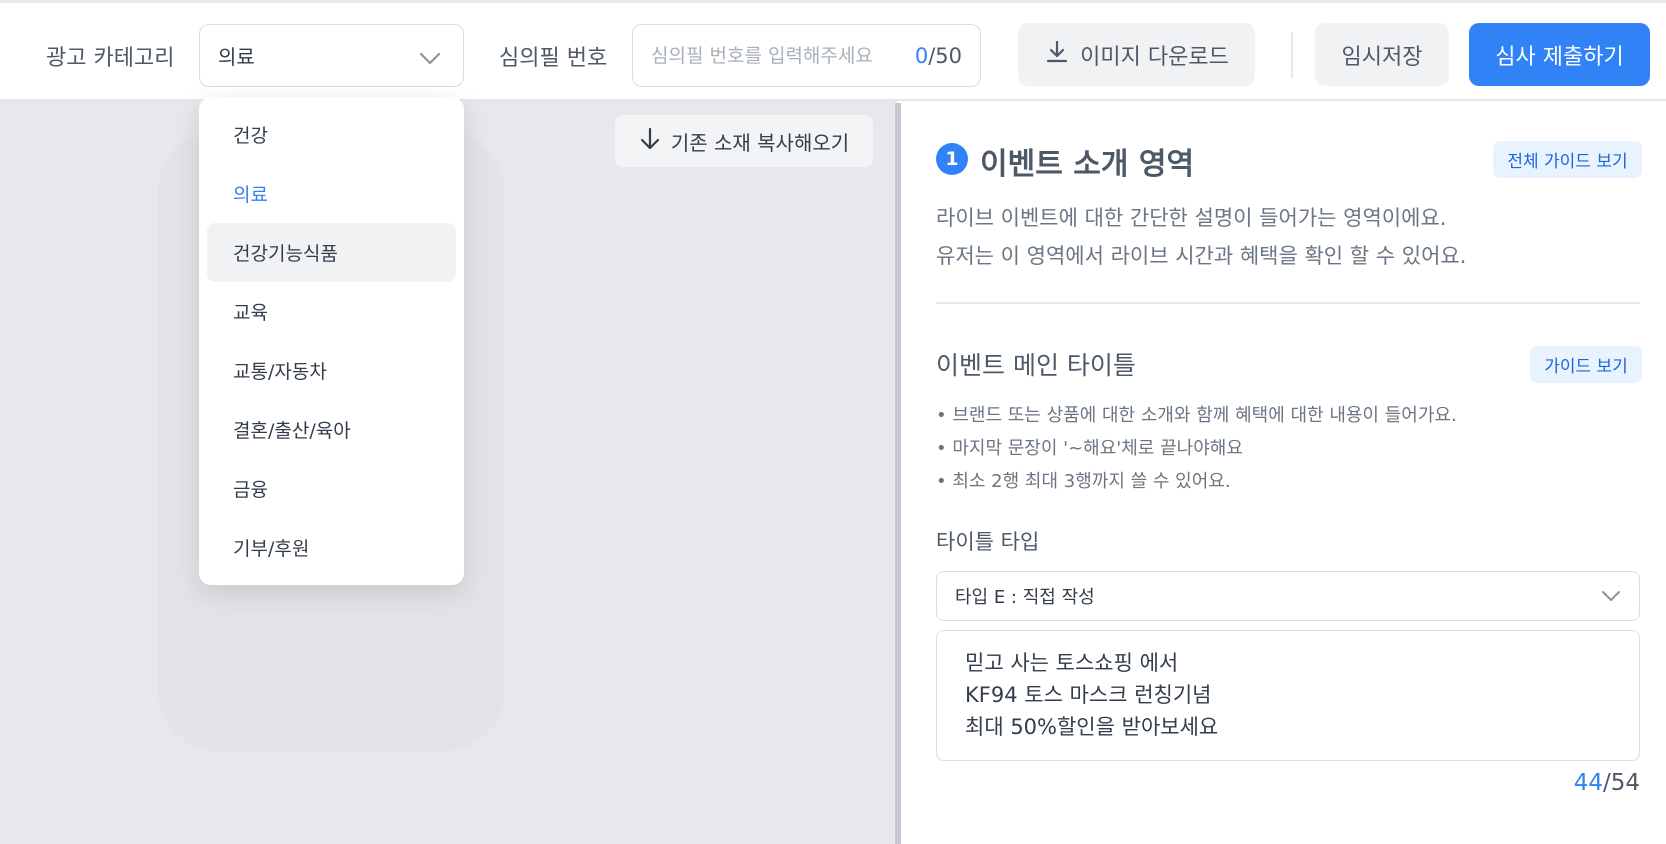 The width and height of the screenshot is (1666, 844). Describe the element at coordinates (1196, 481) in the screenshot. I see `guide-bullet: 최소 2행 최대 3행까지 쓸 수 있어요.` at that location.